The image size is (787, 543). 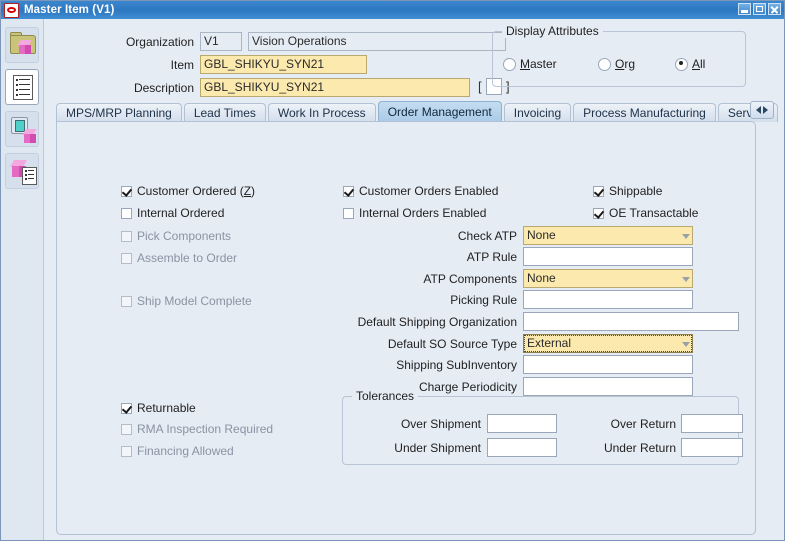 I want to click on checkbox-ship-model-complete-label: Ship Model Complete, so click(x=194, y=301).